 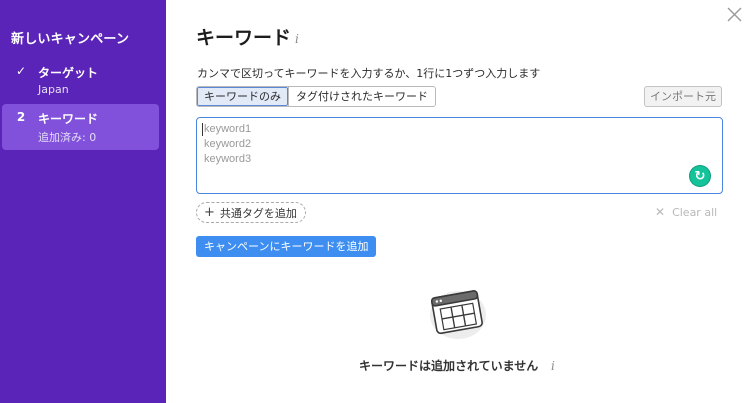 I want to click on instruction-text: カンマで区切ってキーワードを入力するか、1行に1つずつ入力します, so click(x=369, y=73).